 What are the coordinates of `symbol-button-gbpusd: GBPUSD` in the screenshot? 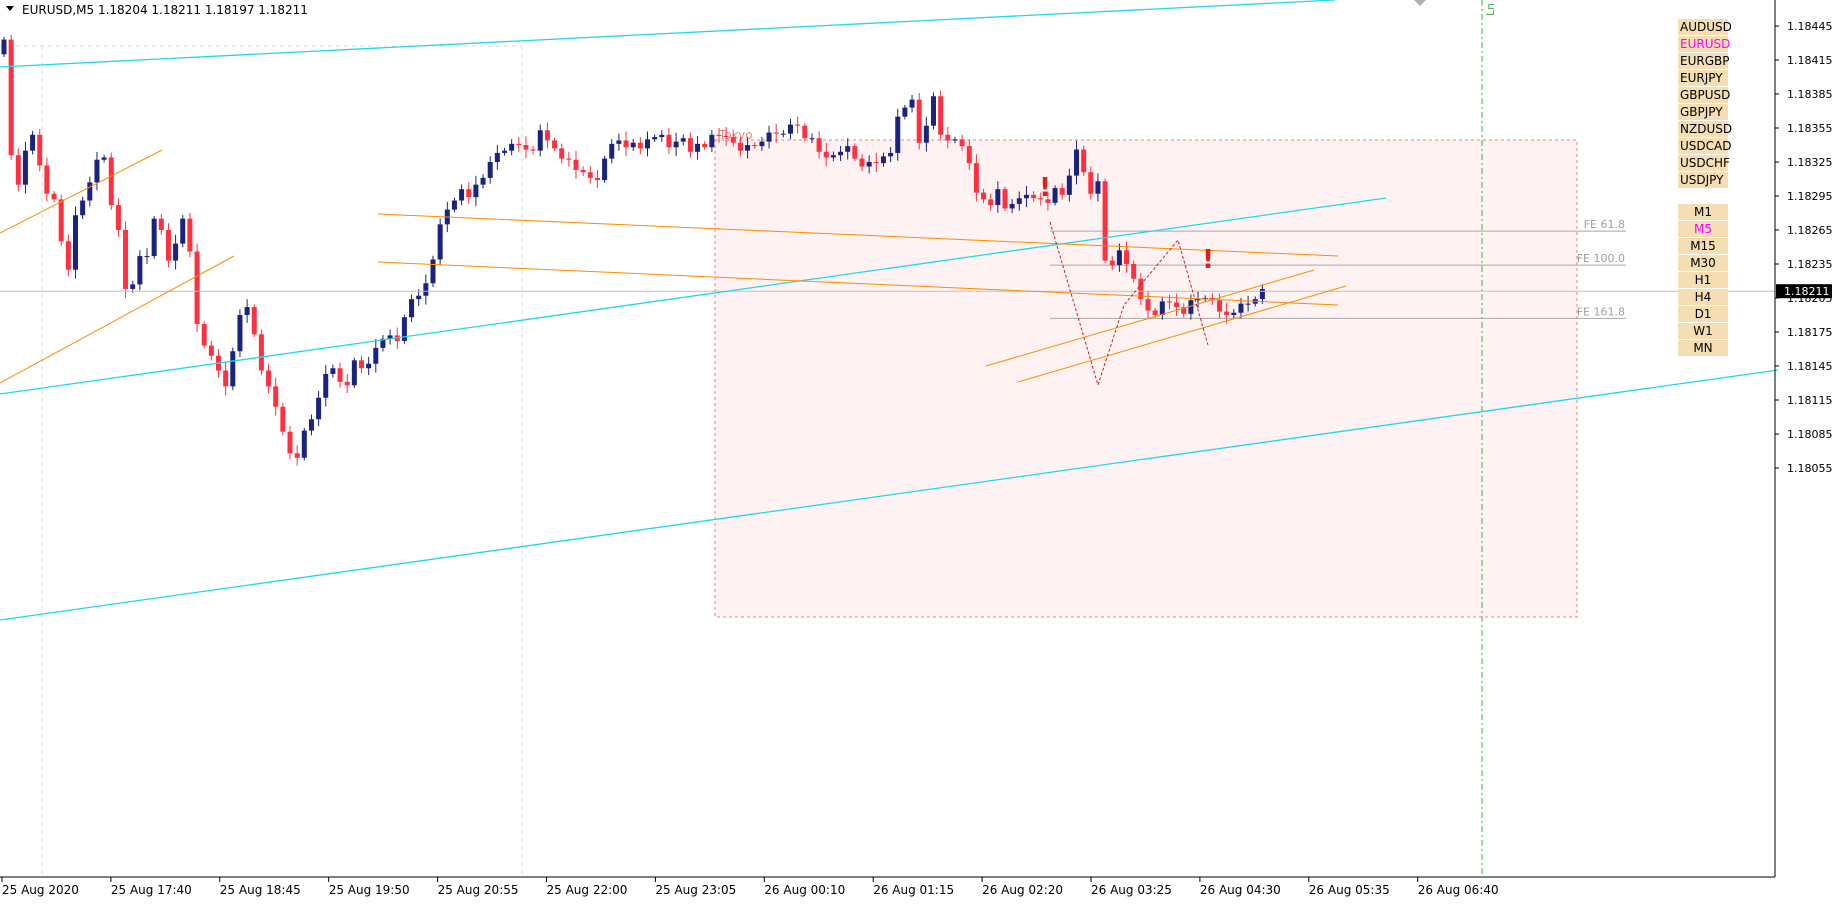 It's located at (1705, 95).